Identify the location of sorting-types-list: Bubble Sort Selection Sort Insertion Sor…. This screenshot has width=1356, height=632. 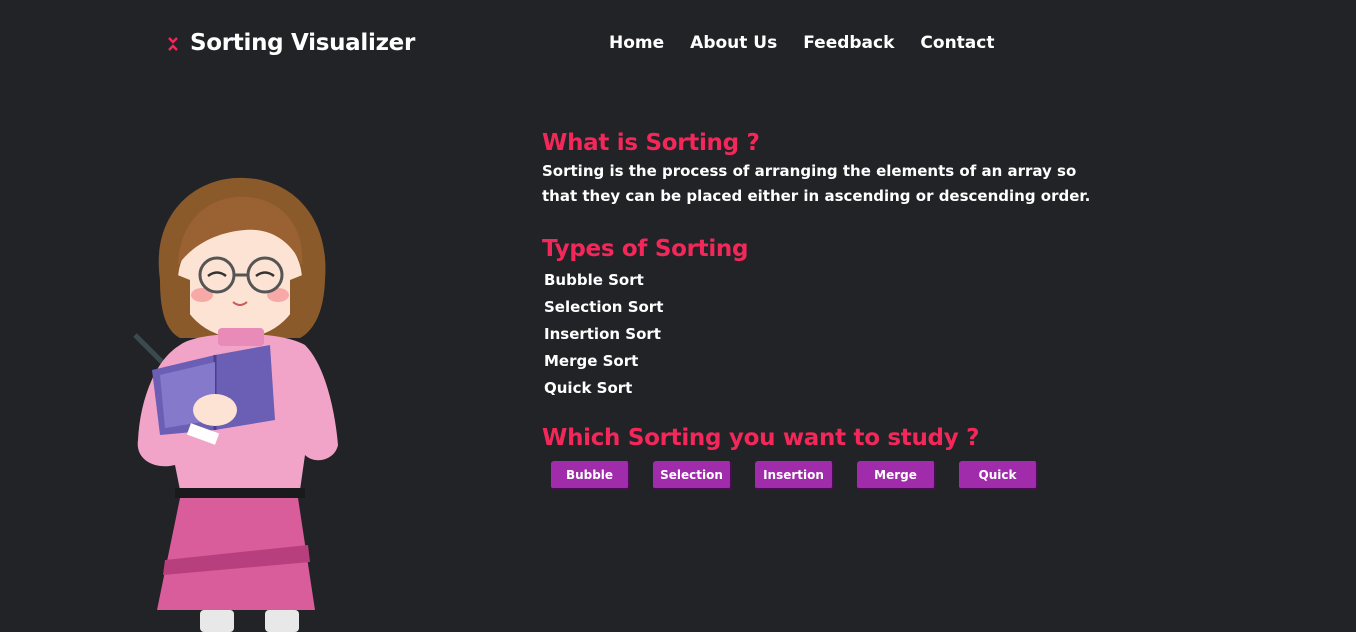
(823, 334).